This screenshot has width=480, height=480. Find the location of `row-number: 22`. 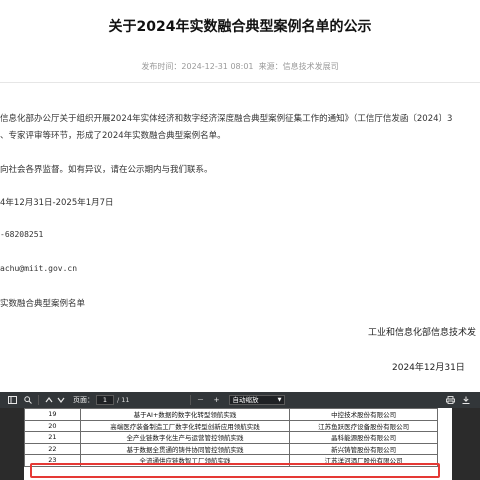

row-number: 22 is located at coordinates (52, 448).